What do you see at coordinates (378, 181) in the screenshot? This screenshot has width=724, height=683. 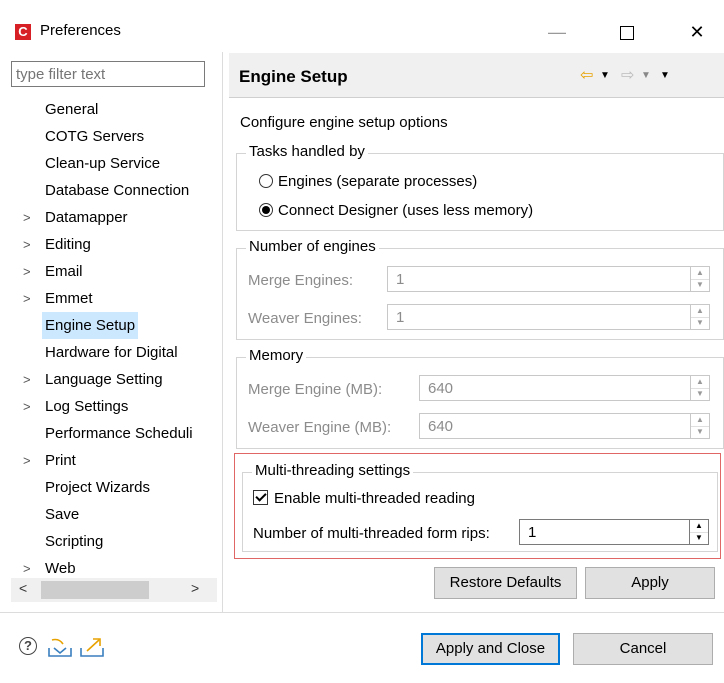 I see `radio-engines-label: Engines (separate processes)` at bounding box center [378, 181].